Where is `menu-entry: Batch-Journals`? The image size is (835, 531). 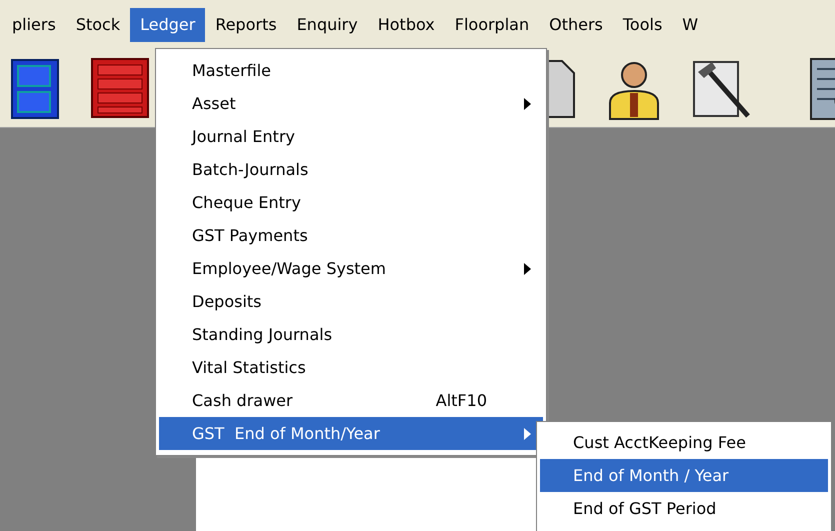
menu-entry: Batch-Journals is located at coordinates (351, 169).